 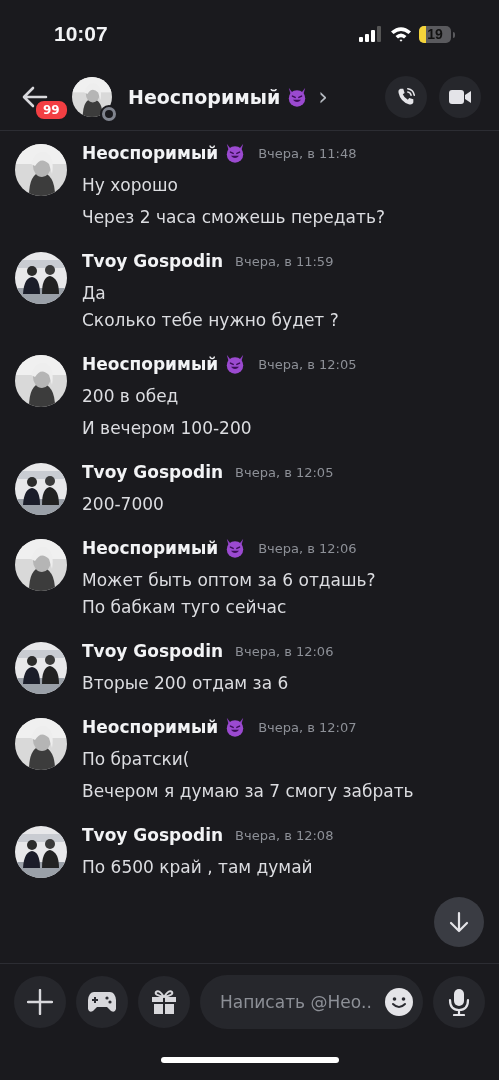 I want to click on message-text: Сколько тебе нужно будет ?, so click(x=210, y=320).